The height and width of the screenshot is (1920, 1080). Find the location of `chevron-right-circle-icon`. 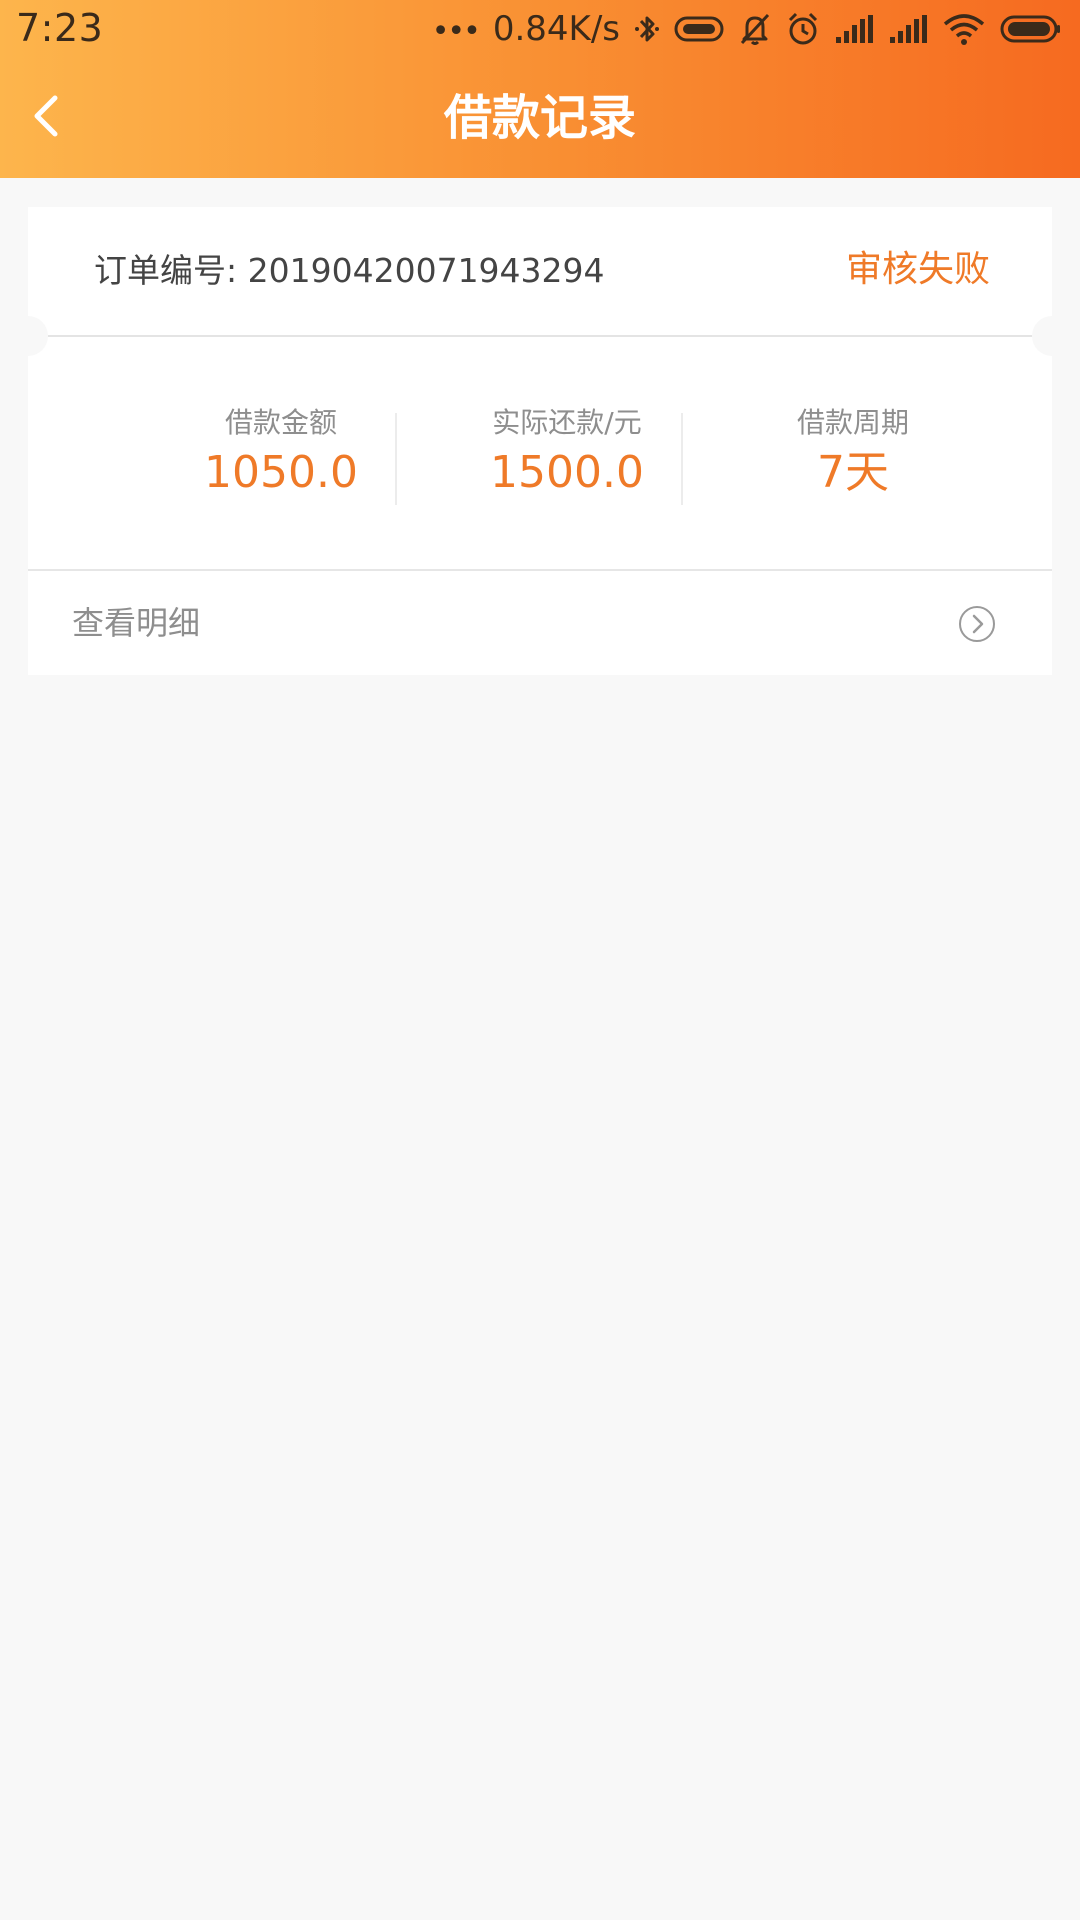

chevron-right-circle-icon is located at coordinates (977, 624).